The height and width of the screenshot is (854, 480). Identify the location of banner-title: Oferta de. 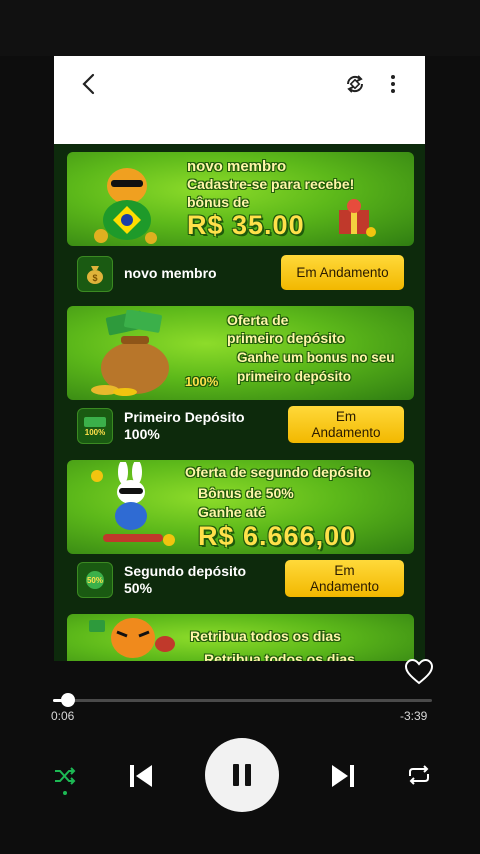
(258, 320).